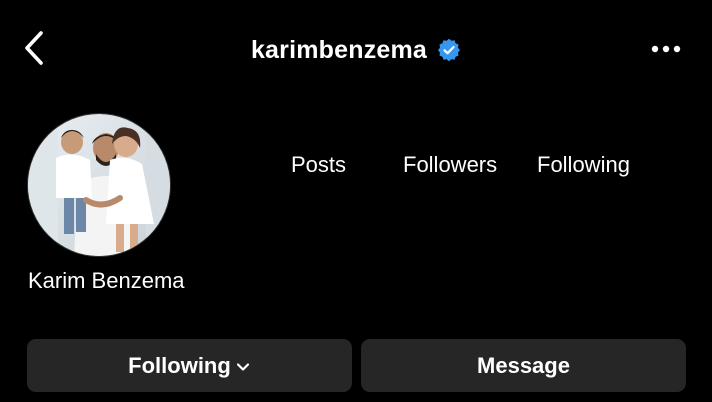  I want to click on following-button-label: Following, so click(179, 365).